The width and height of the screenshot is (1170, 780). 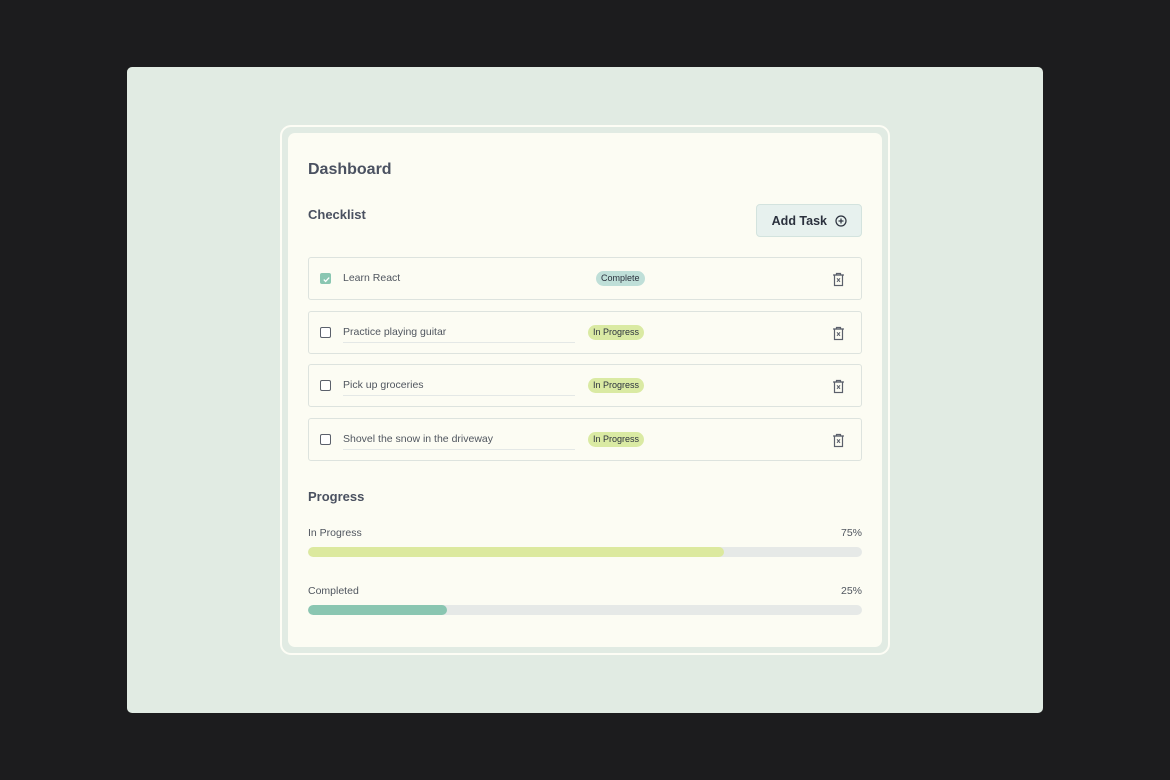 I want to click on add-task-button: Add Task, so click(x=808, y=220).